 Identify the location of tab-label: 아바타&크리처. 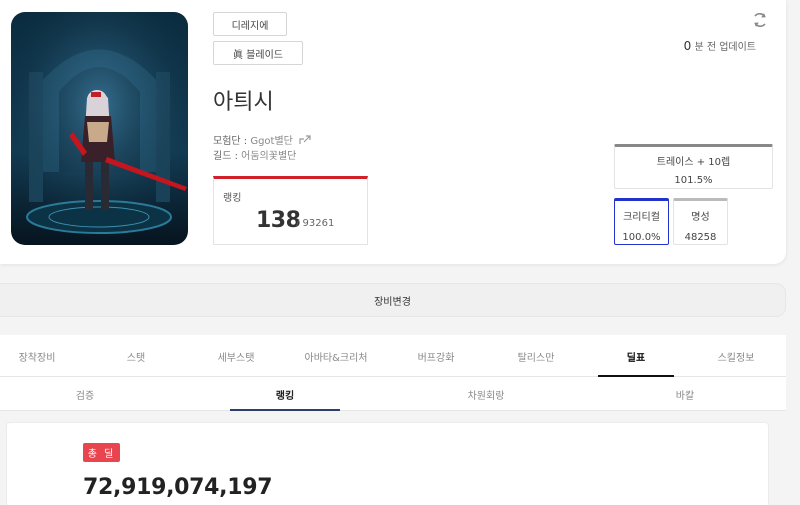
(336, 358).